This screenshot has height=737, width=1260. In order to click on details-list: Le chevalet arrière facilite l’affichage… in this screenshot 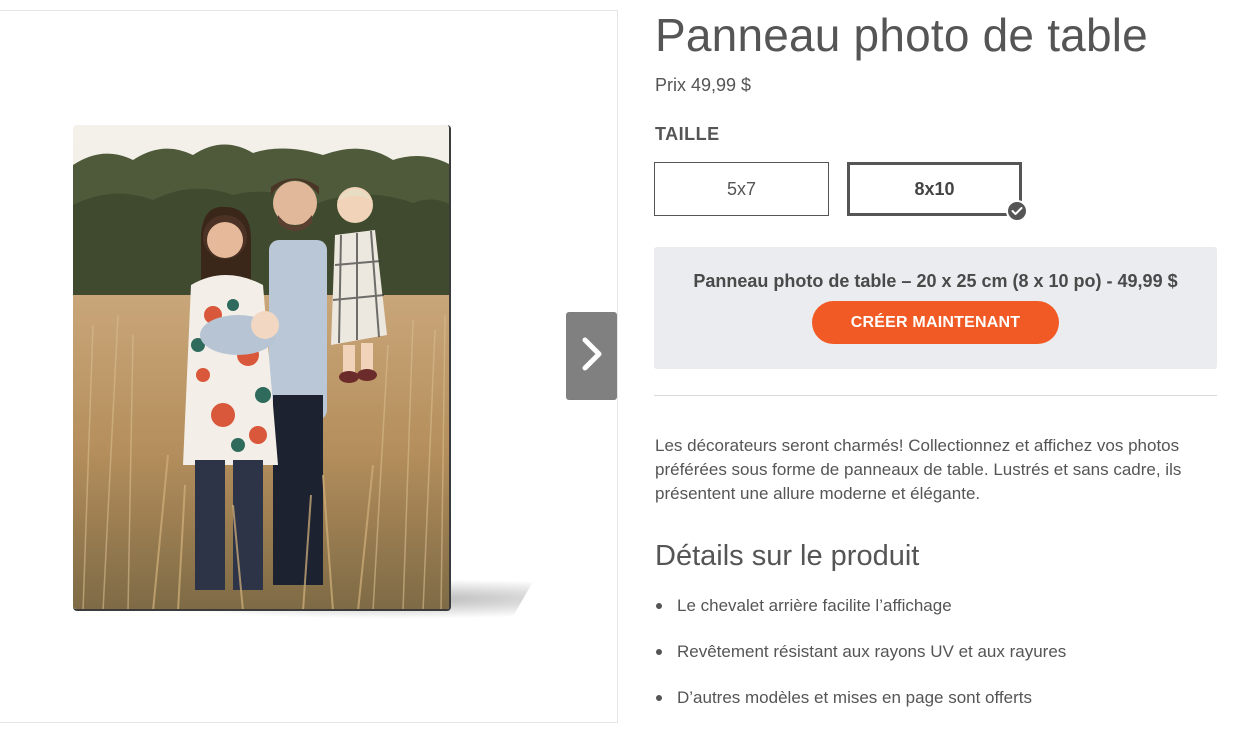, I will do `click(860, 661)`.